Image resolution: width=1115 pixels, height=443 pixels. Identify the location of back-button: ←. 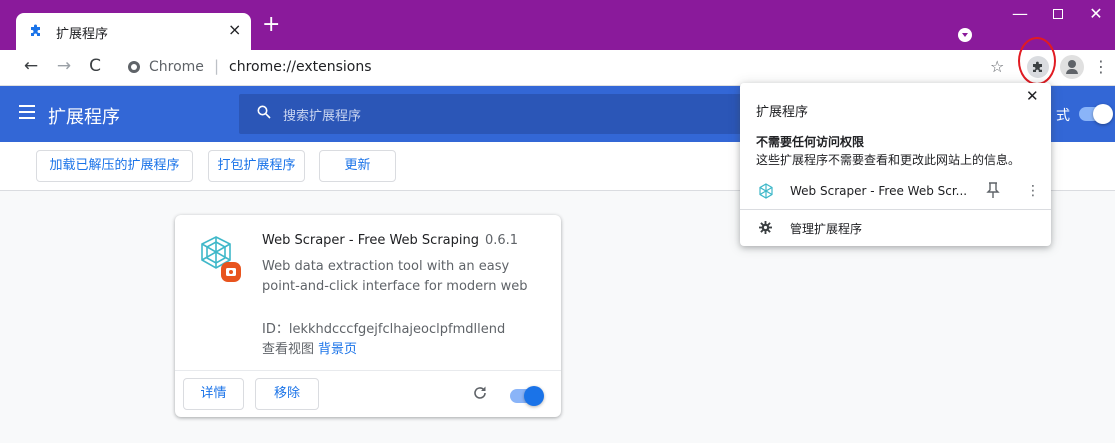
(31, 66).